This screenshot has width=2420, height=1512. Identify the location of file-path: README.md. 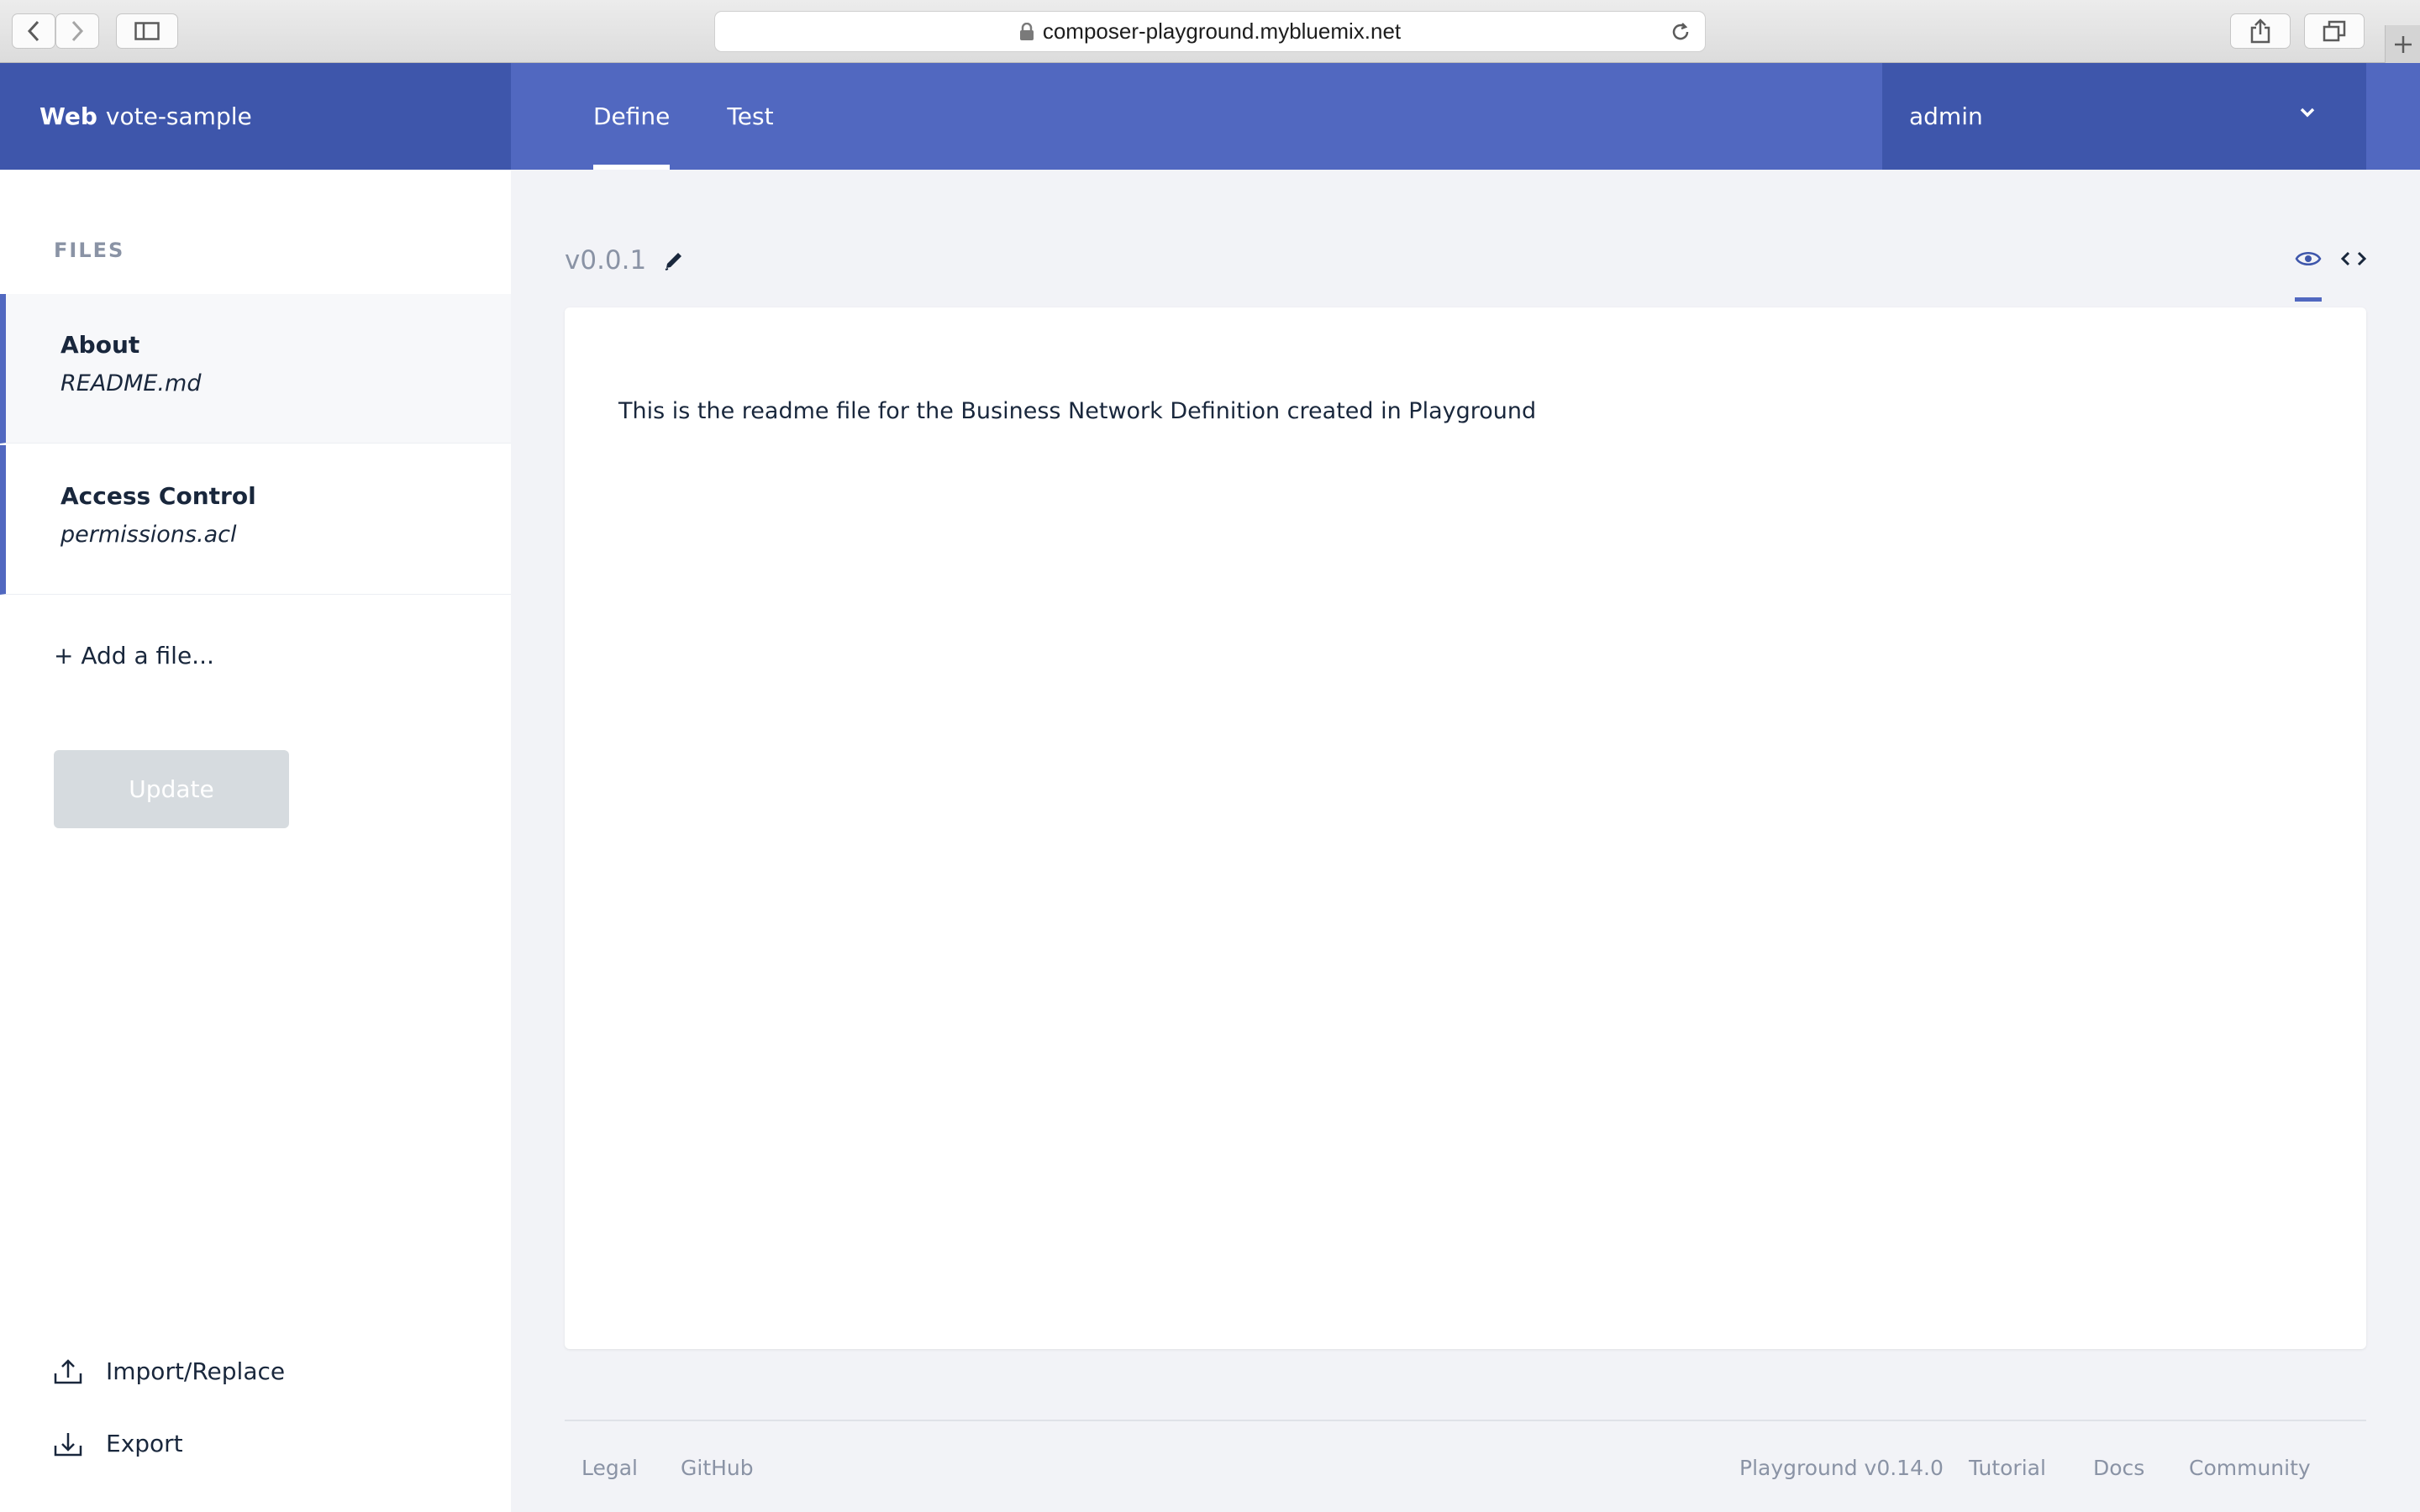
(131, 383).